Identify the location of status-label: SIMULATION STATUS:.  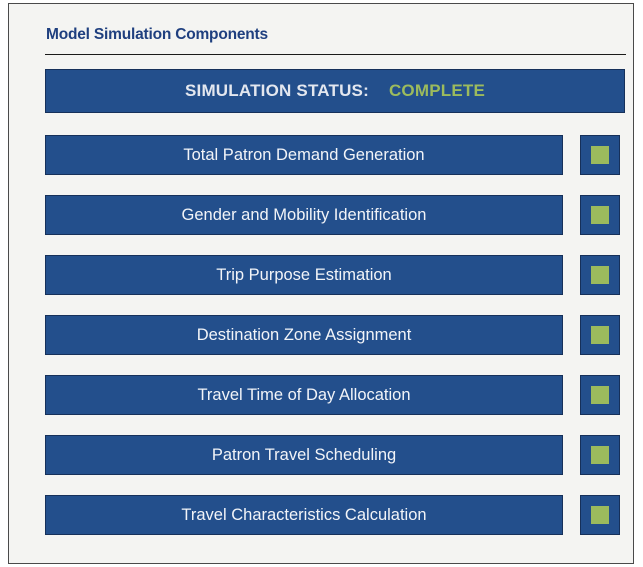
(276, 90).